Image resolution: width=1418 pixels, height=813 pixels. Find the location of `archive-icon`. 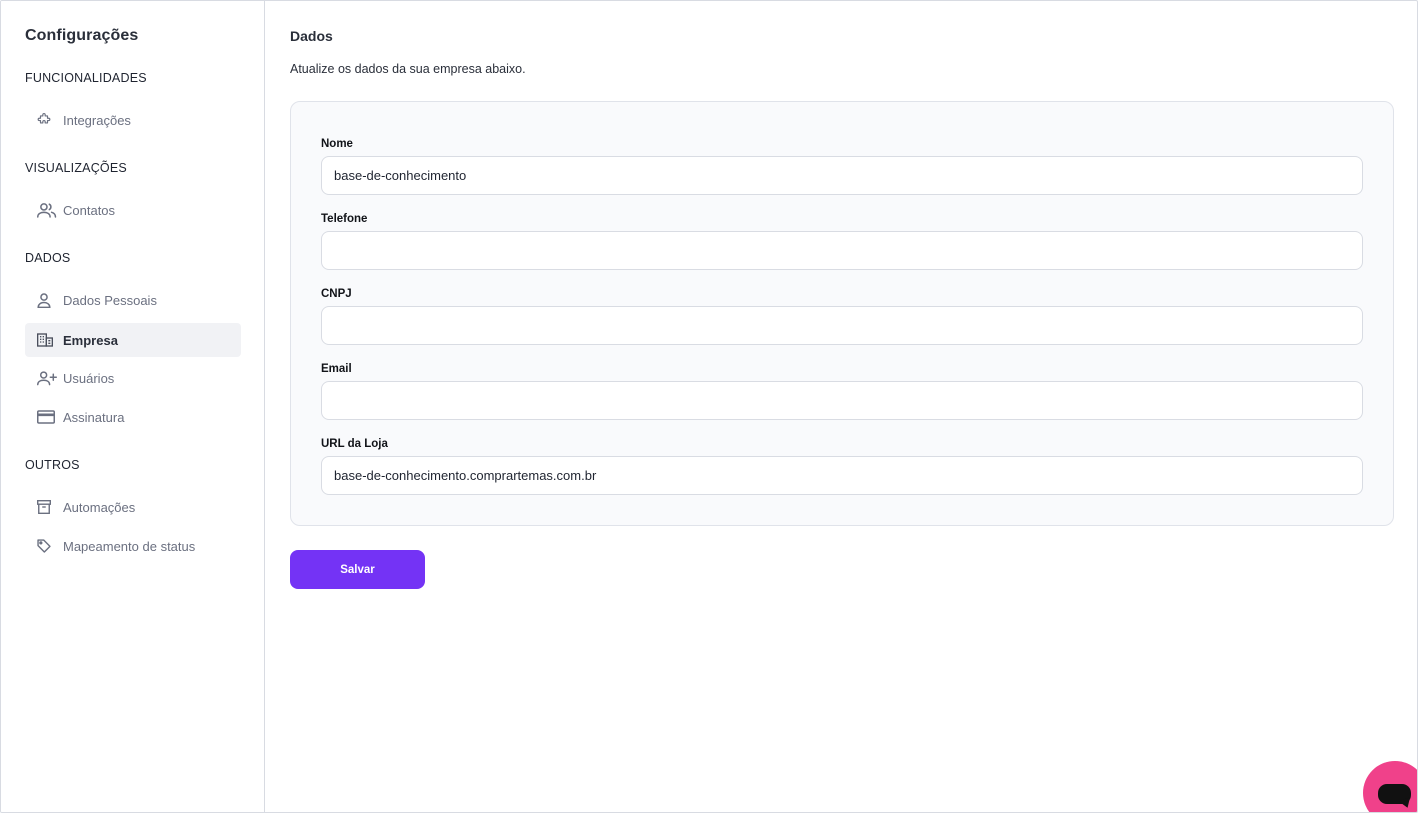

archive-icon is located at coordinates (47, 507).